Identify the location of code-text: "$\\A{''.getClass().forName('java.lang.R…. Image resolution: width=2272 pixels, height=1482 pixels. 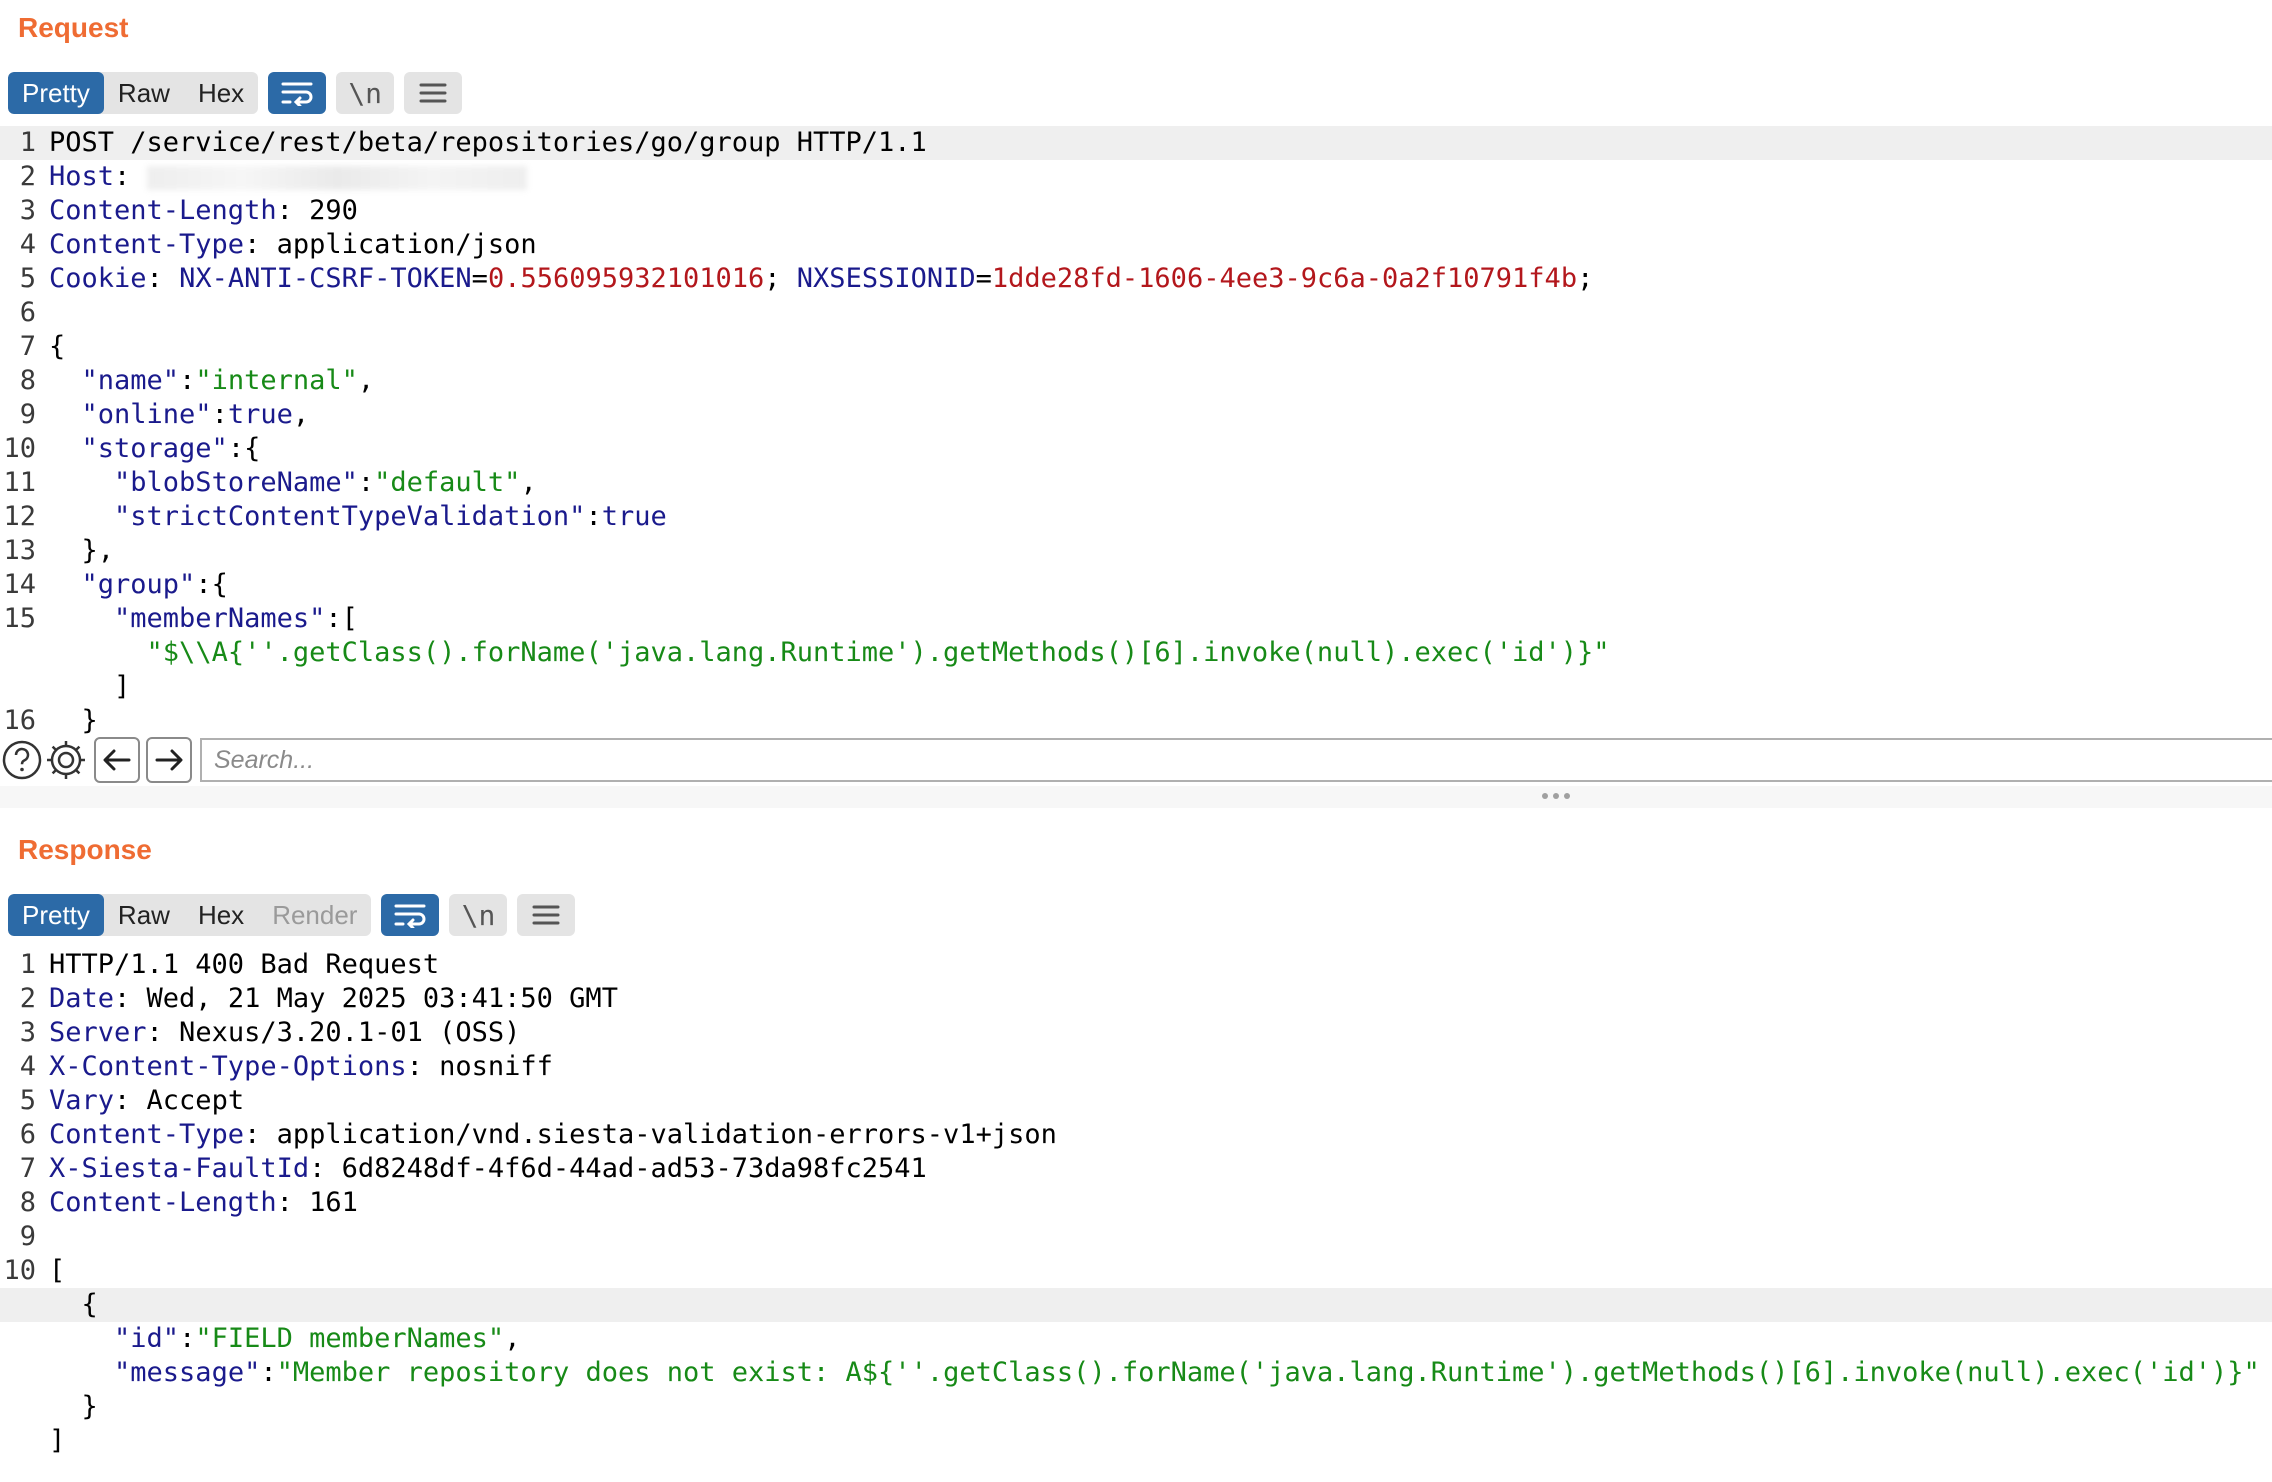
(829, 653).